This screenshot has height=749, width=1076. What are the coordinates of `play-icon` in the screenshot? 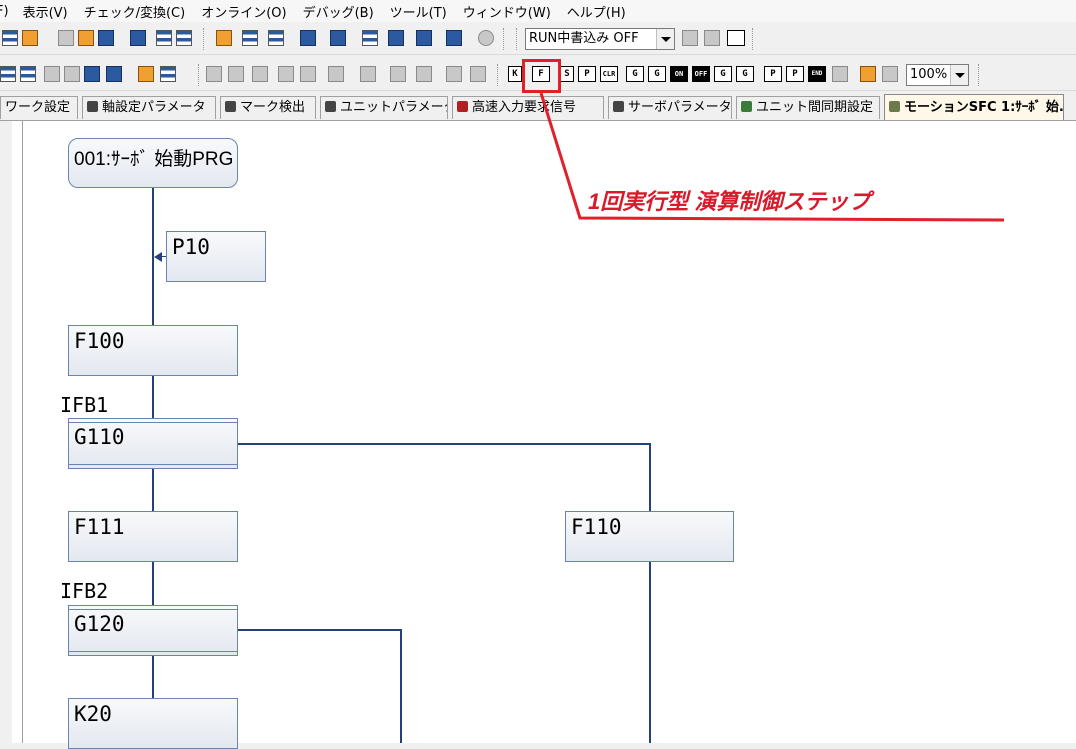 It's located at (336, 74).